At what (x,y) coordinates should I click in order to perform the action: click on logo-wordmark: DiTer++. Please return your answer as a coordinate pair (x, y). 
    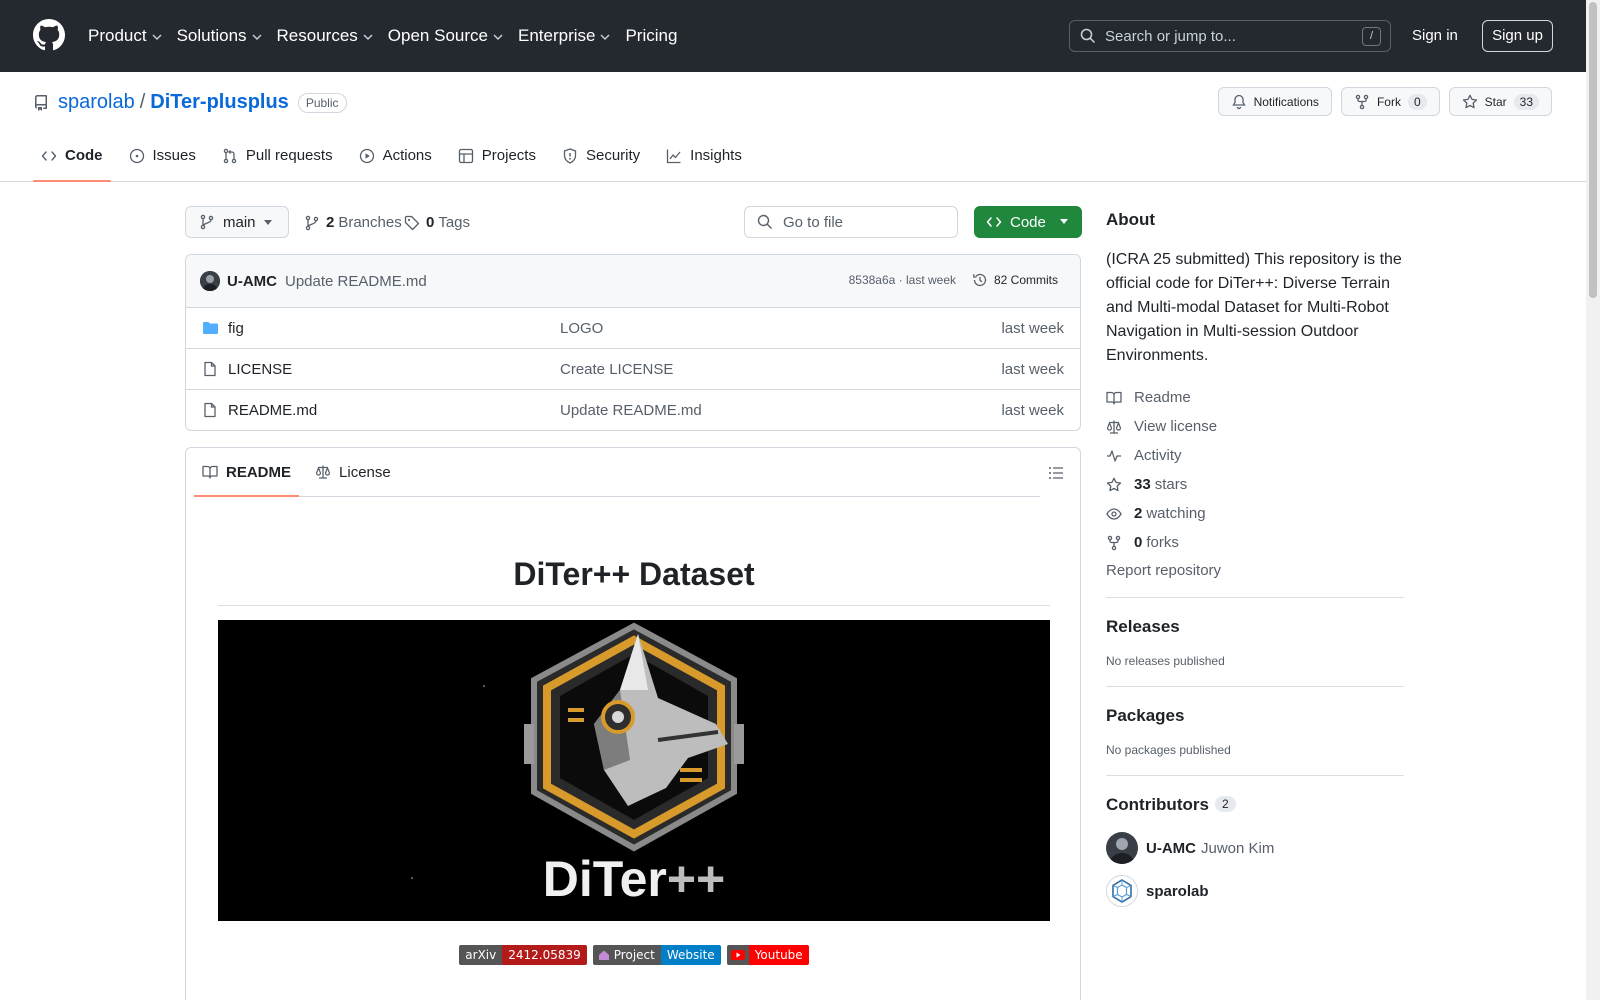
    Looking at the image, I should click on (634, 879).